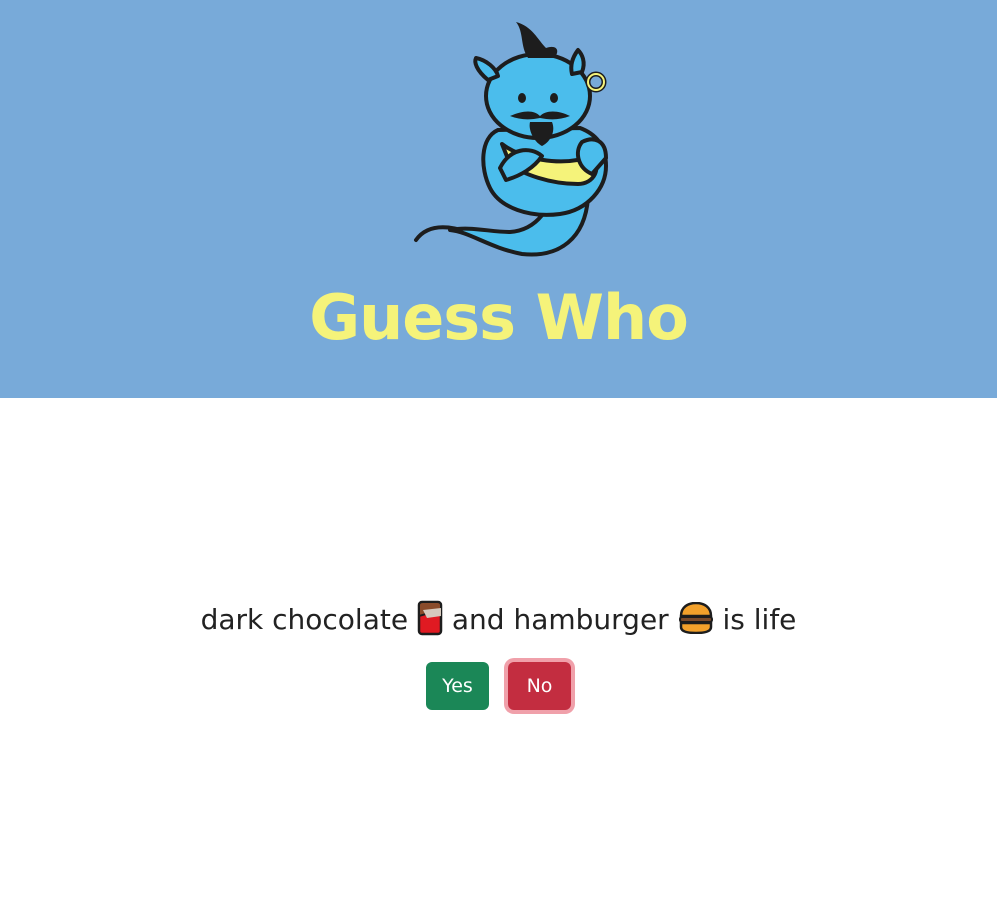 The image size is (997, 897). What do you see at coordinates (304, 619) in the screenshot?
I see `question-text-part-1: dark chocolate` at bounding box center [304, 619].